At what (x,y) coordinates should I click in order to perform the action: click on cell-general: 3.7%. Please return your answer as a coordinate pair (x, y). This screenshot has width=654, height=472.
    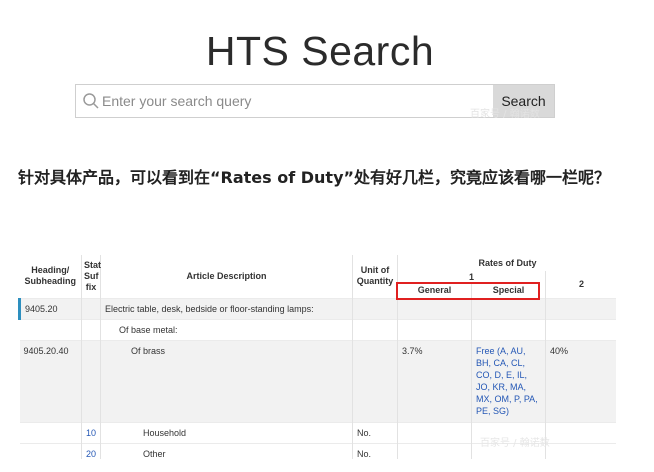
    Looking at the image, I should click on (434, 380).